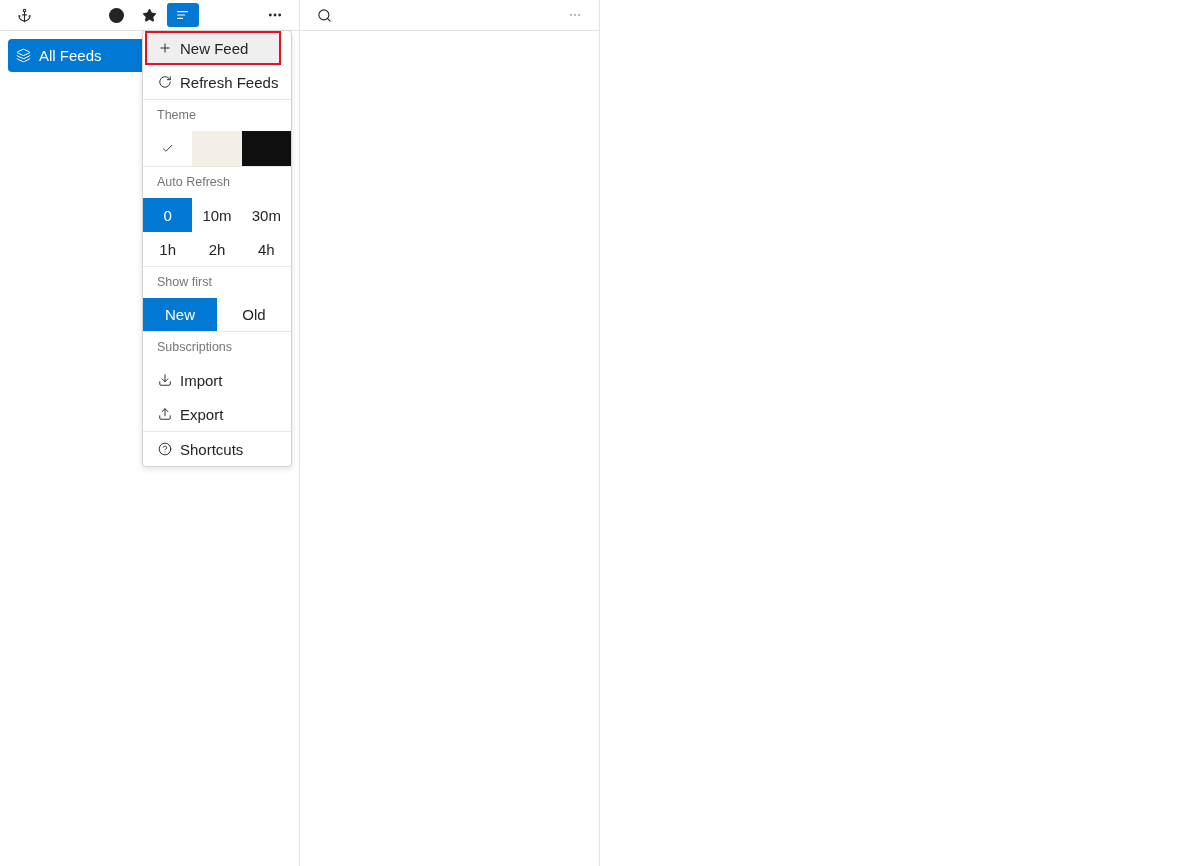 Image resolution: width=1195 pixels, height=866 pixels. What do you see at coordinates (266, 215) in the screenshot?
I see `option-button: 30m` at bounding box center [266, 215].